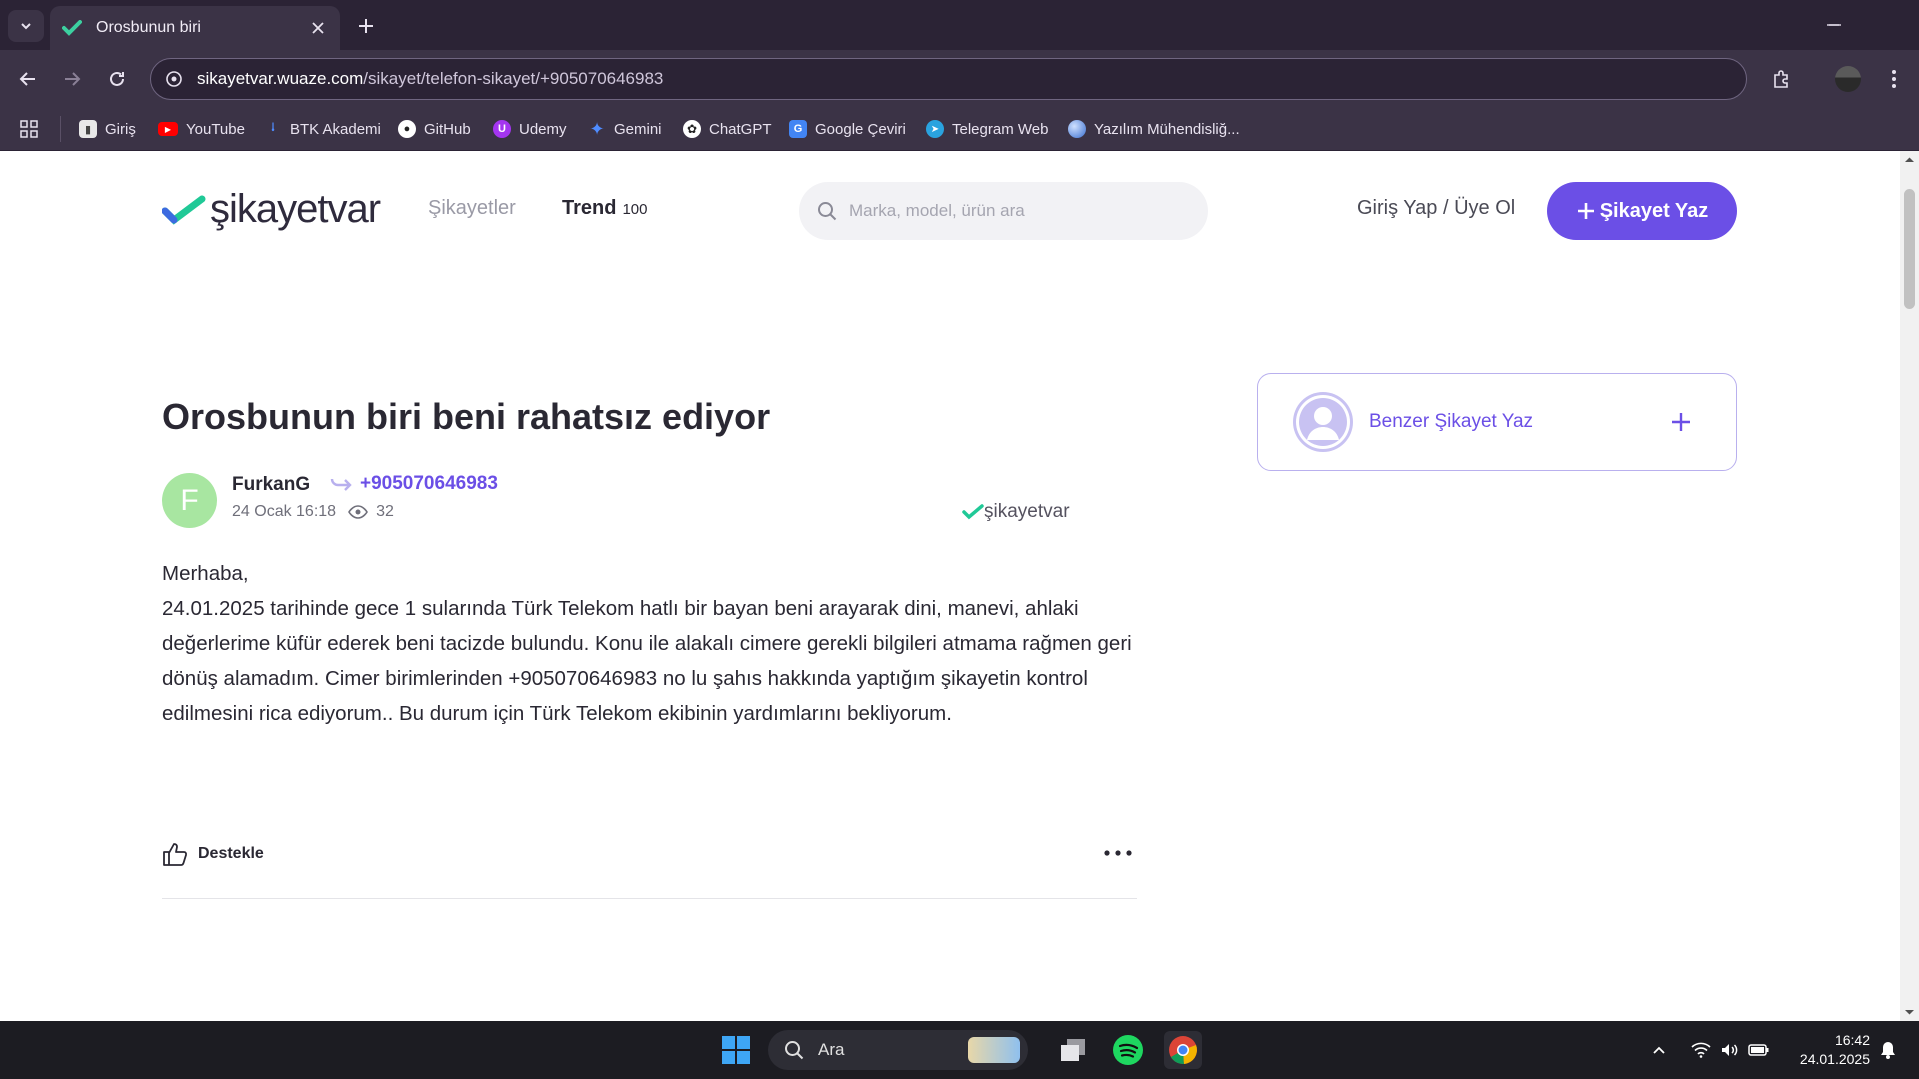 This screenshot has width=1919, height=1079. I want to click on globe-icon, so click(1077, 129).